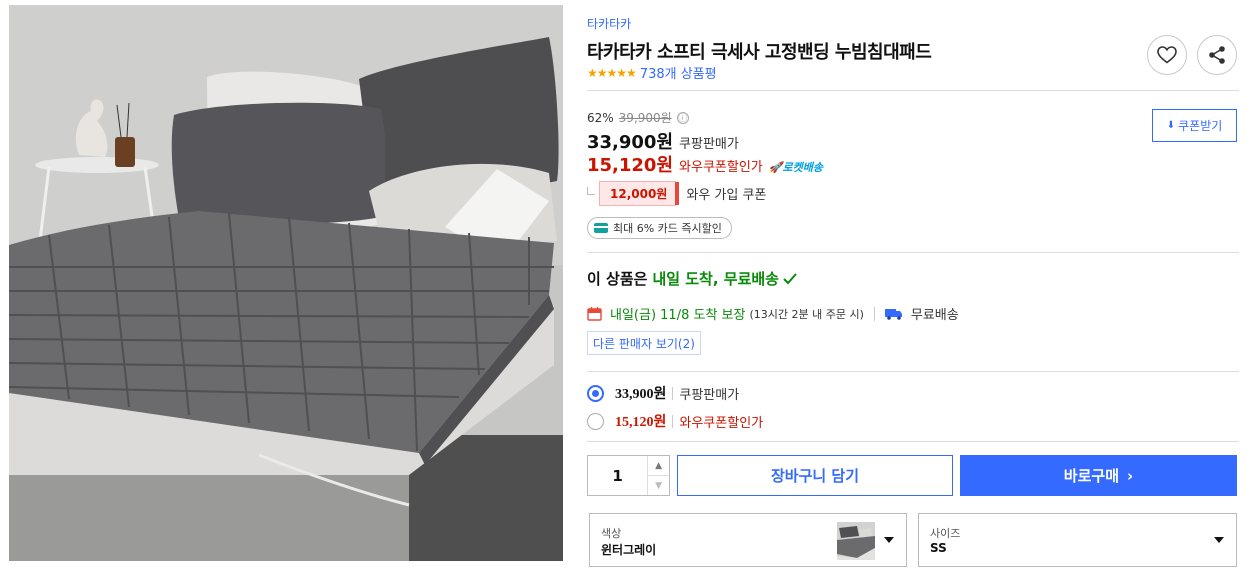 This screenshot has width=1247, height=574. Describe the element at coordinates (658, 485) in the screenshot. I see `quantity-decrease-button: ▼` at that location.